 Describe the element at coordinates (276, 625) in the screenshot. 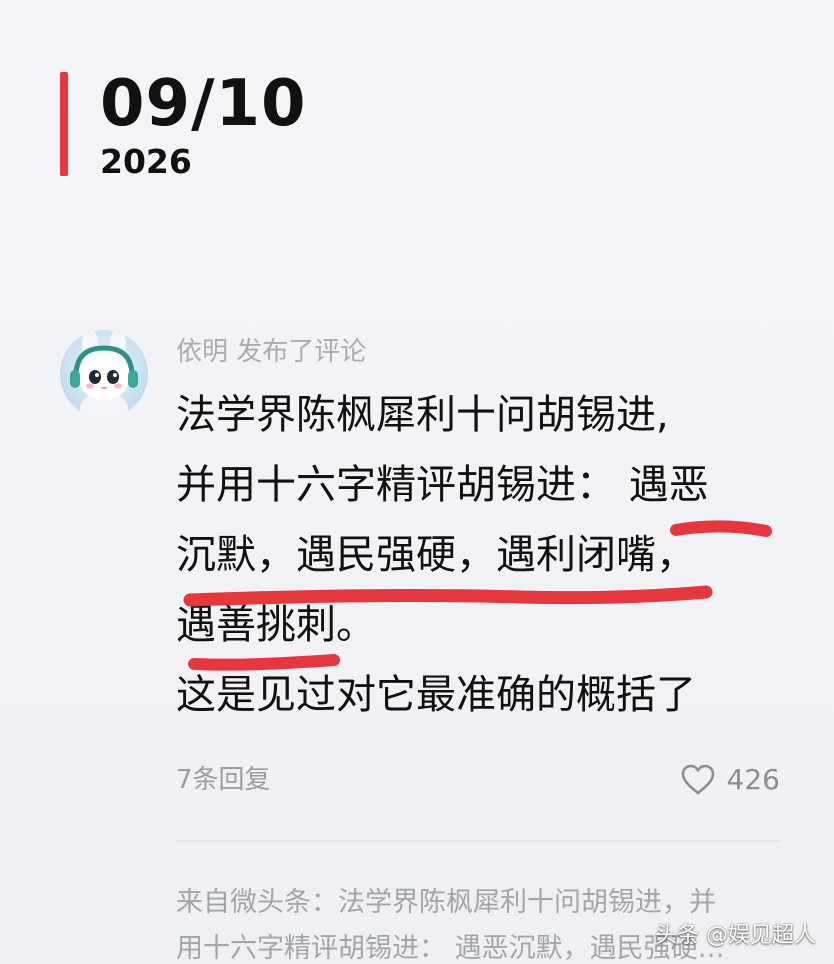

I see `comment-line-4: 遇善挑刺。` at that location.